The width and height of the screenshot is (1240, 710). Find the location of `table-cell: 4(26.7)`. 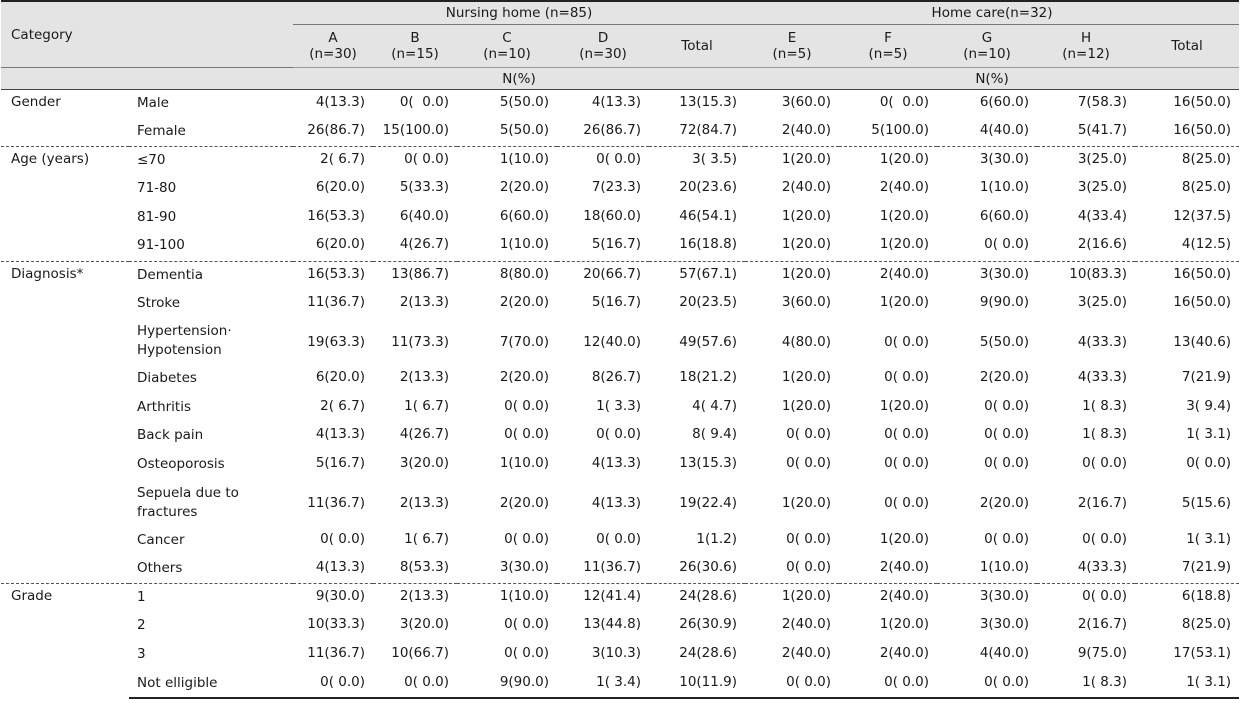

table-cell: 4(26.7) is located at coordinates (424, 434).